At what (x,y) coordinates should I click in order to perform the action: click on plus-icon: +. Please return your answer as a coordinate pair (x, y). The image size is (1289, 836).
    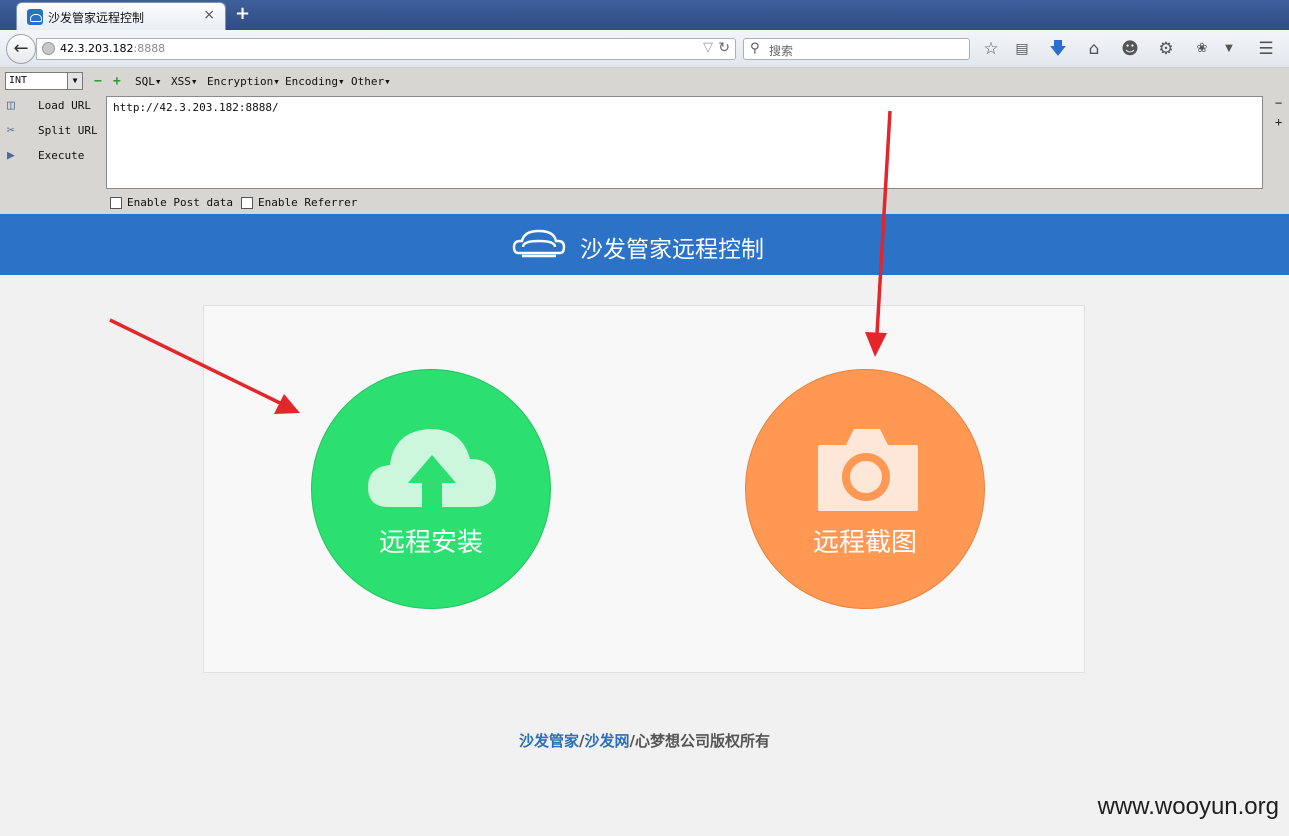
    Looking at the image, I should click on (117, 81).